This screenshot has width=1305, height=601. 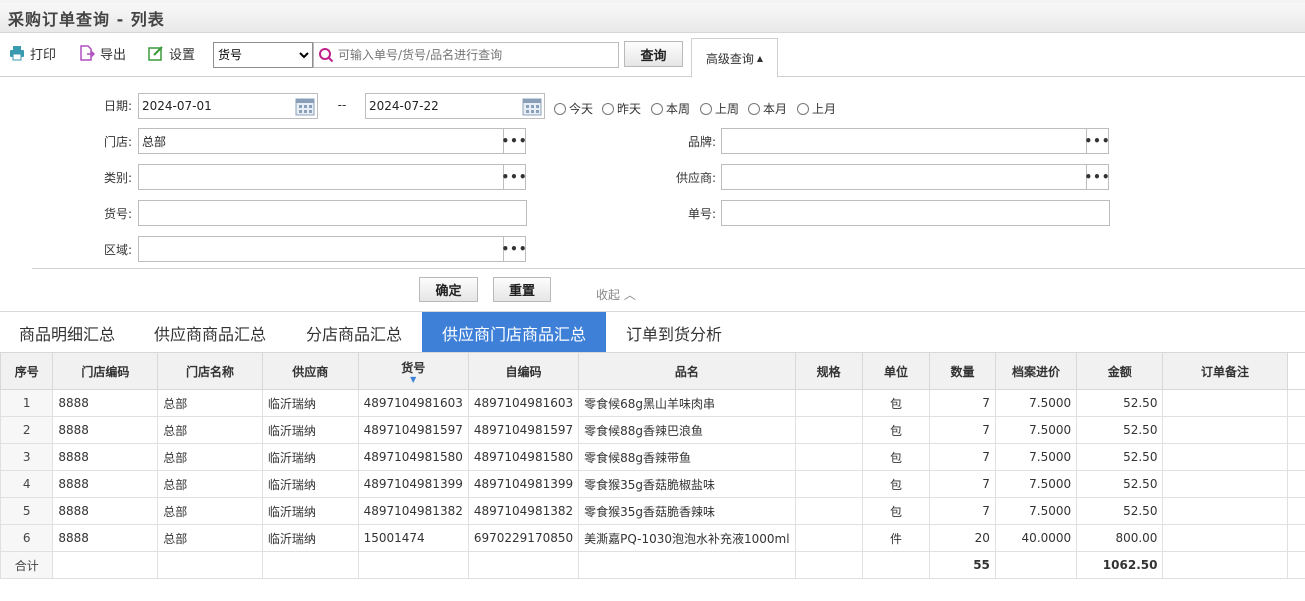 I want to click on date-from-input: 2024-07-01, so click(x=228, y=106).